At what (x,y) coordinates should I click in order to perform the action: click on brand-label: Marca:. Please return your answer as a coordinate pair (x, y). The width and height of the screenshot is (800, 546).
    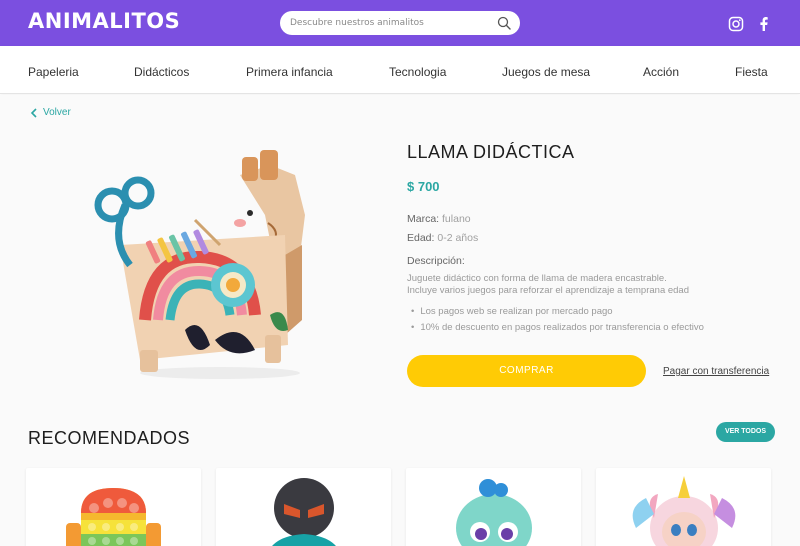
    Looking at the image, I should click on (423, 219).